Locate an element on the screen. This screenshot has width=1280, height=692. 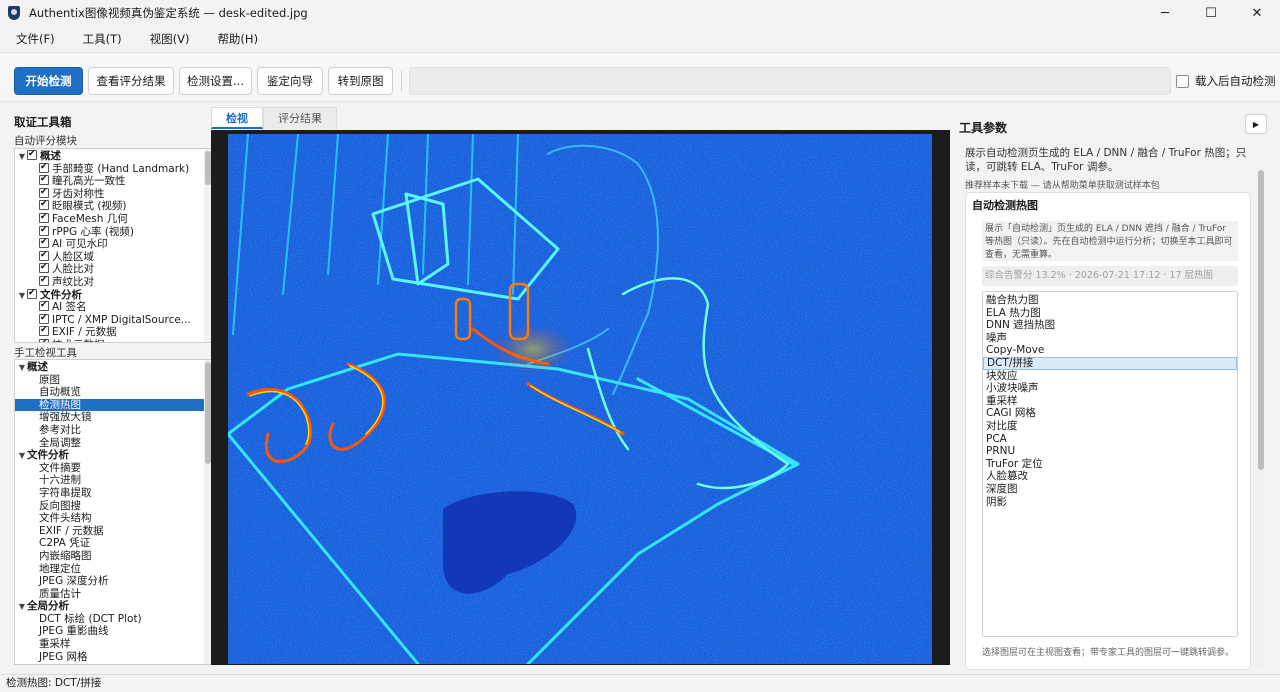
manual-tool-item: C2PA 凭证 is located at coordinates (113, 543).